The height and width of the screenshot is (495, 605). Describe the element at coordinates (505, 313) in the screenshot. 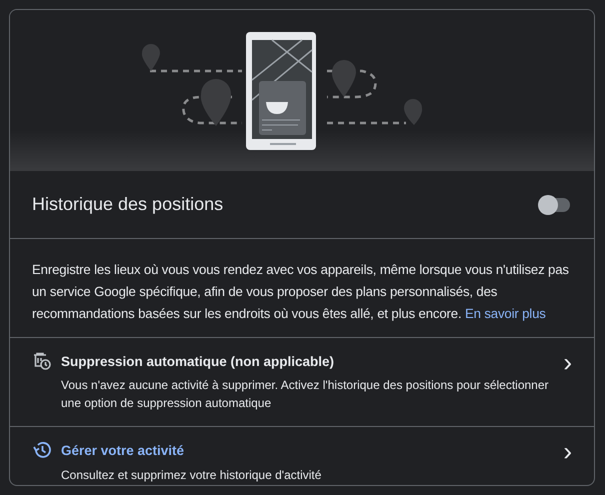

I see `learn-more-link: En savoir plus` at that location.